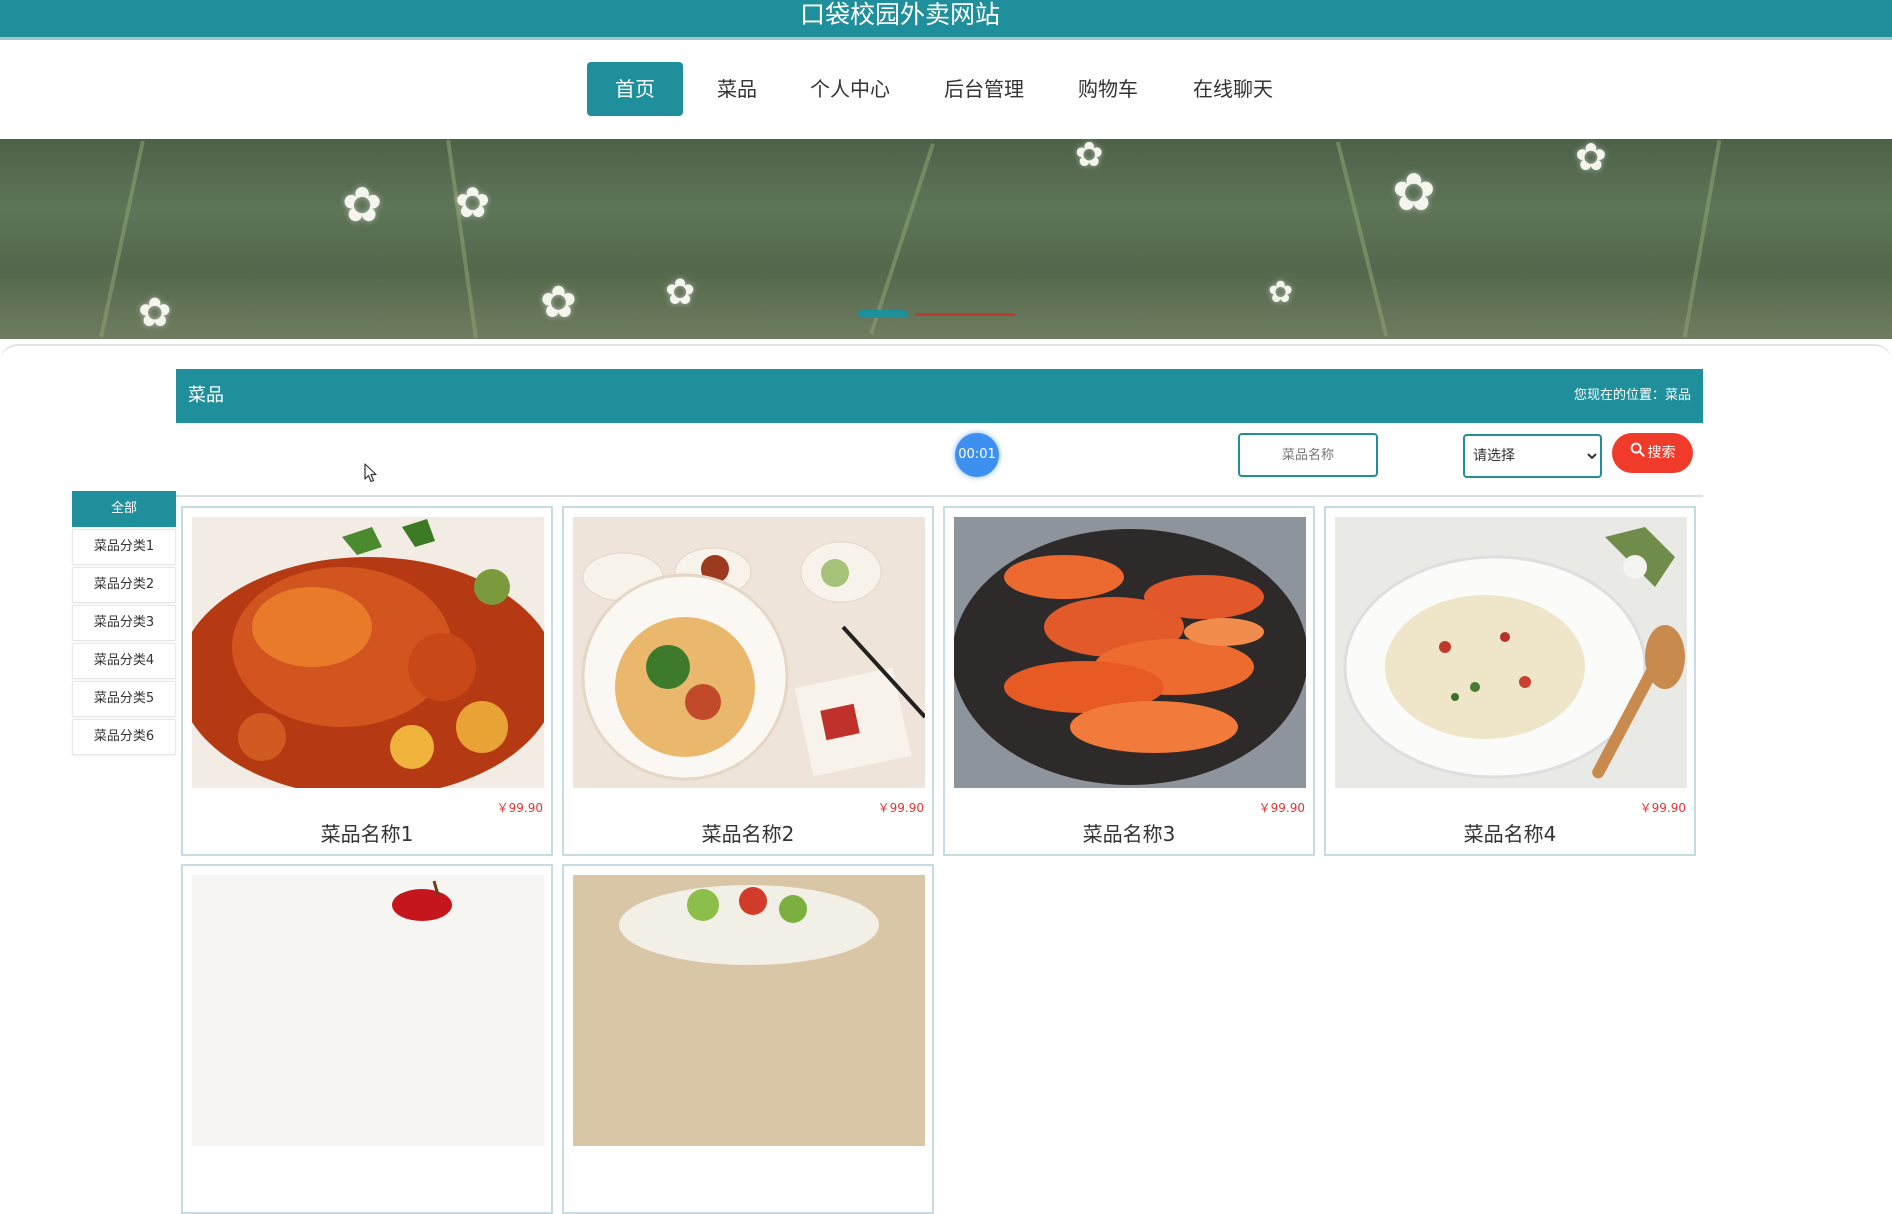  I want to click on product-image-porridge, so click(1511, 652).